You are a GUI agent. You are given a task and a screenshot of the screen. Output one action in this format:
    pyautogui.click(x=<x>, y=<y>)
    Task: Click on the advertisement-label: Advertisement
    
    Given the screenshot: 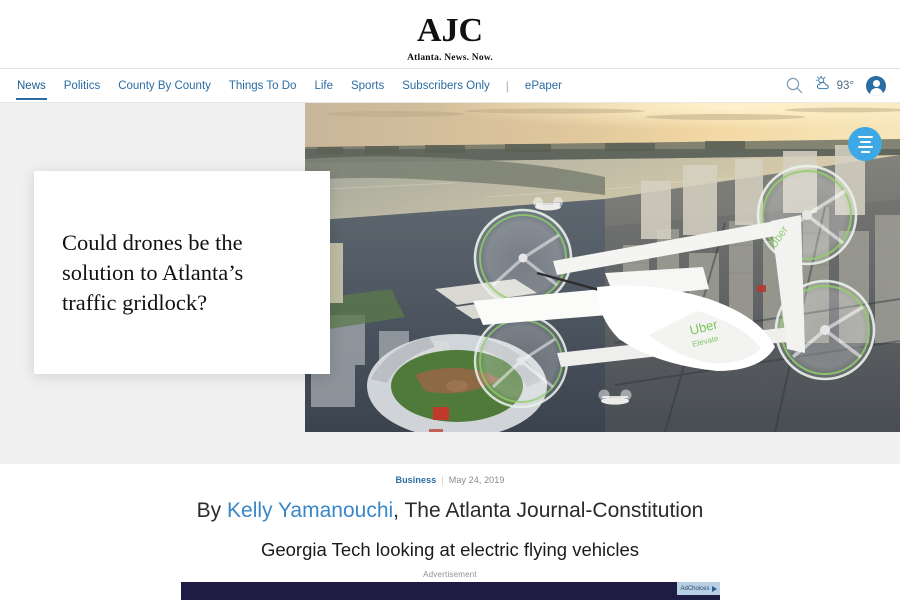 What is the action you would take?
    pyautogui.click(x=450, y=574)
    